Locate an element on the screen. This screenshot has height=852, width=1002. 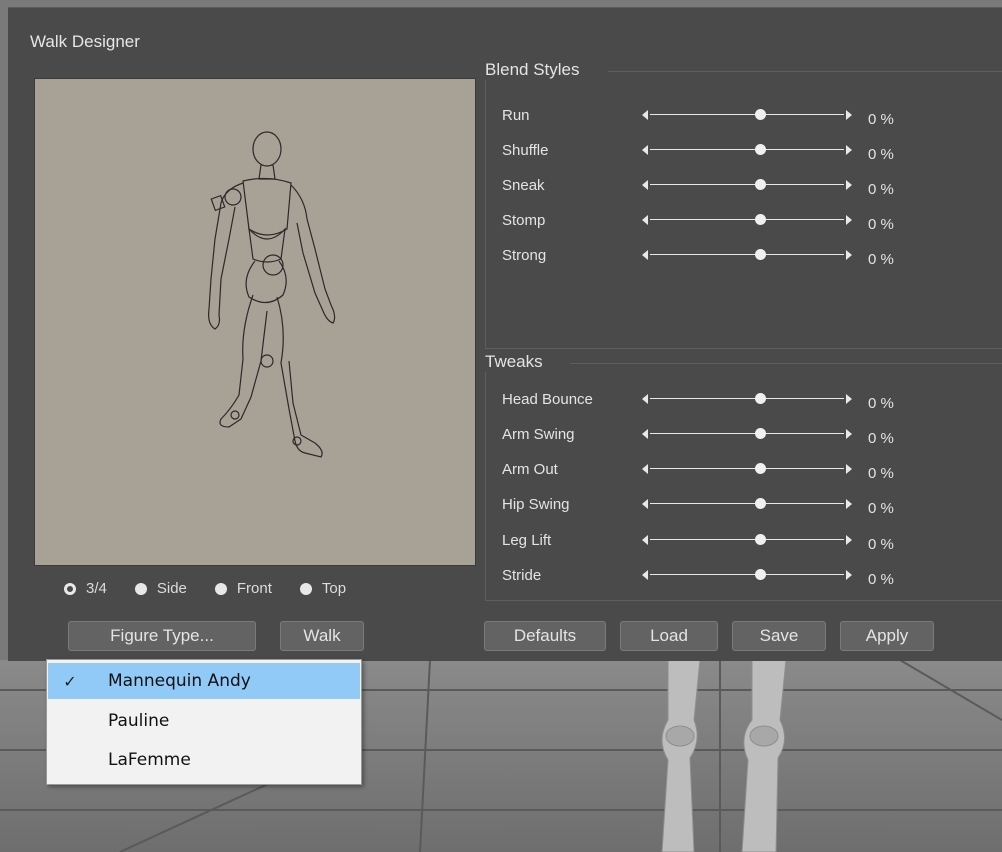
menu-item-mannequin-andy: ✓ Mannequin Andy is located at coordinates (204, 681).